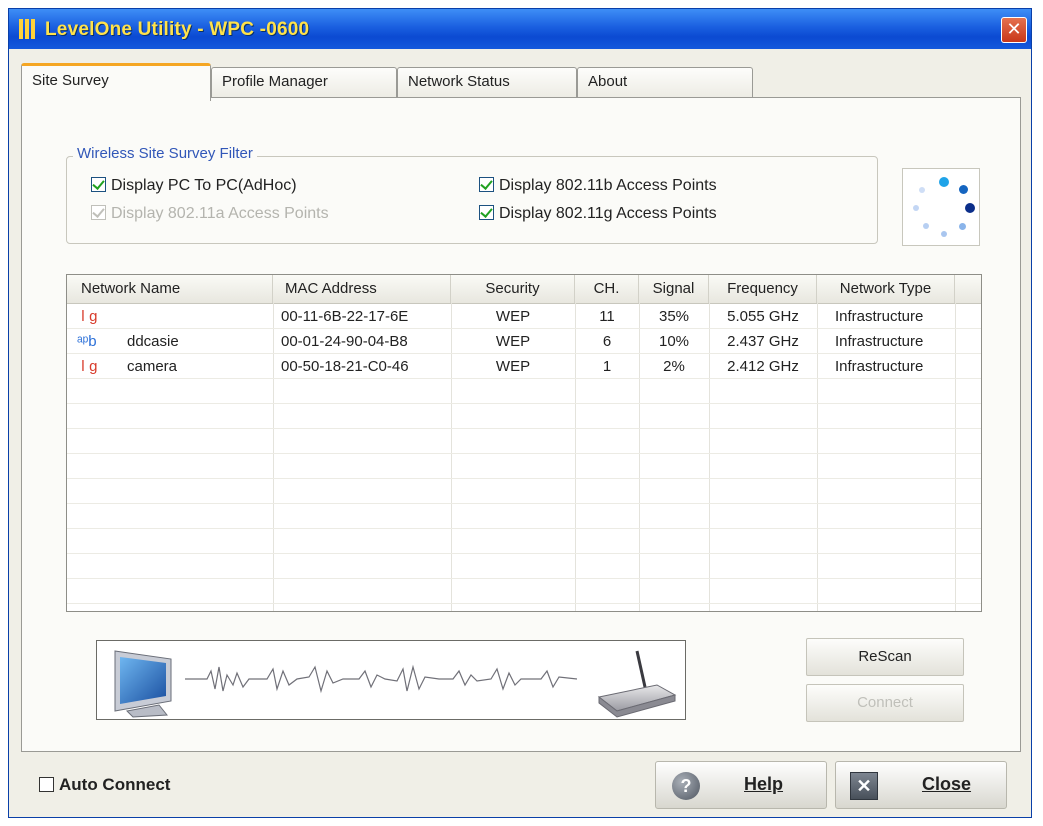  What do you see at coordinates (886, 289) in the screenshot?
I see `col-network-type: Network Type` at bounding box center [886, 289].